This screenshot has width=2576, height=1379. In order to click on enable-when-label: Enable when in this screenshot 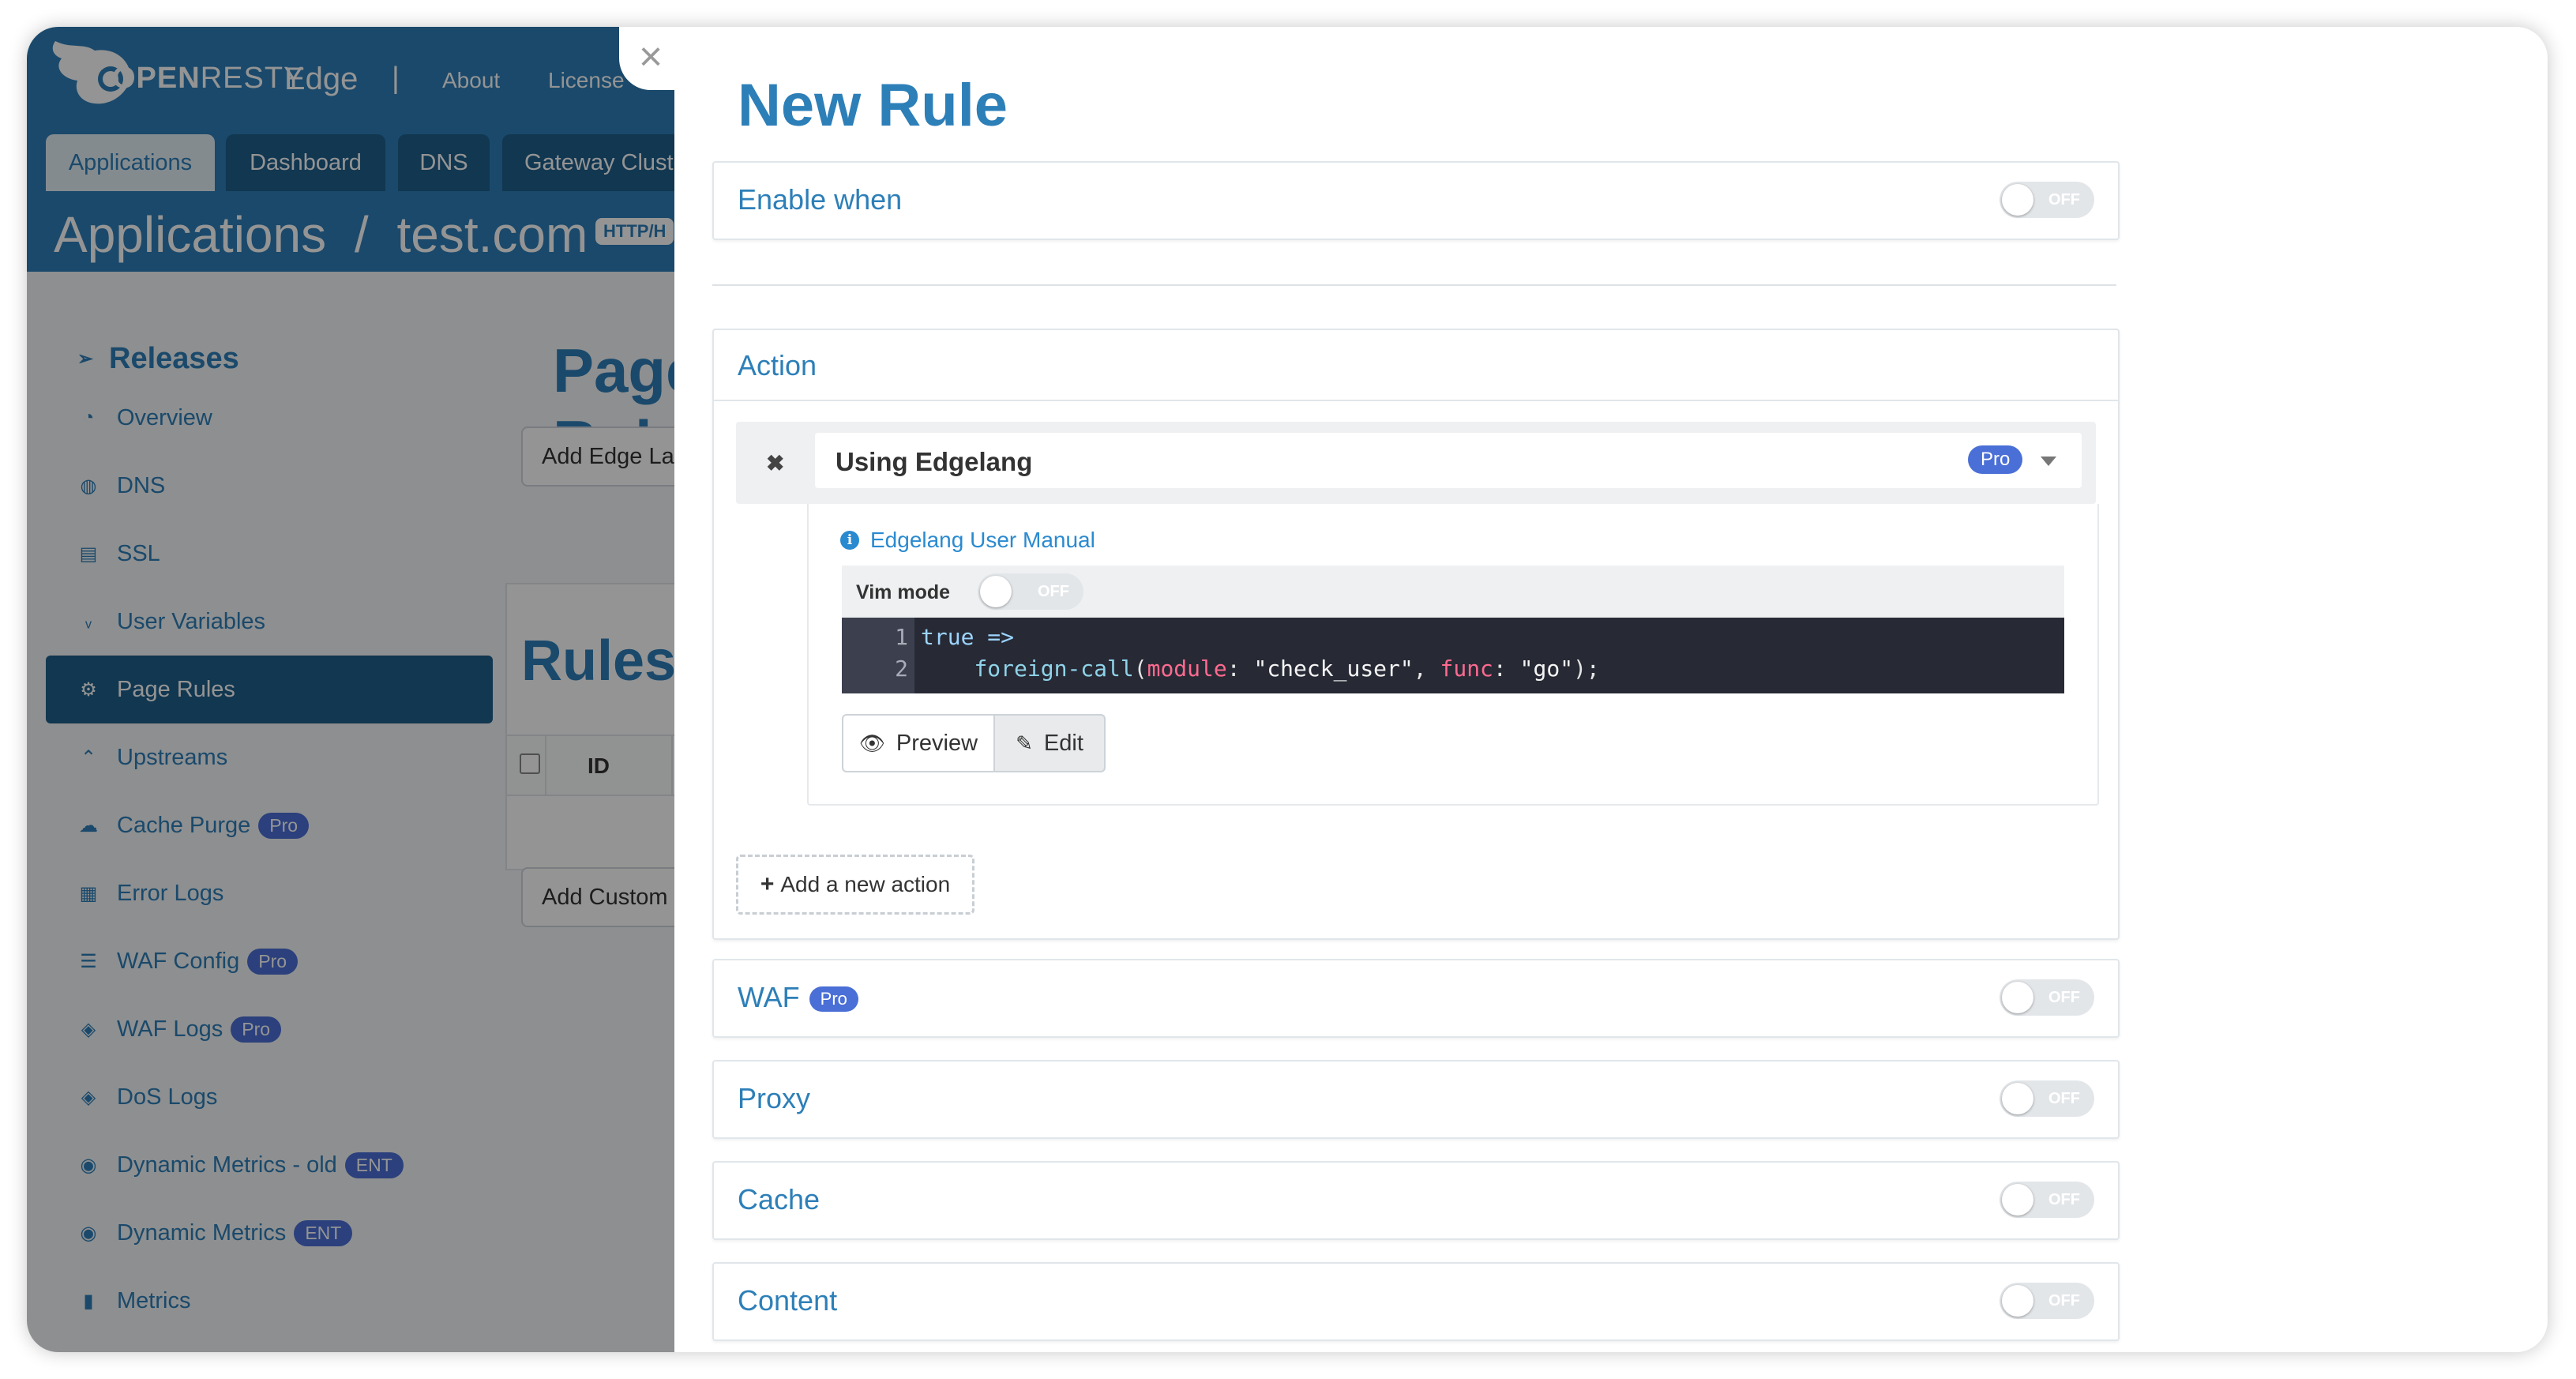, I will do `click(820, 199)`.